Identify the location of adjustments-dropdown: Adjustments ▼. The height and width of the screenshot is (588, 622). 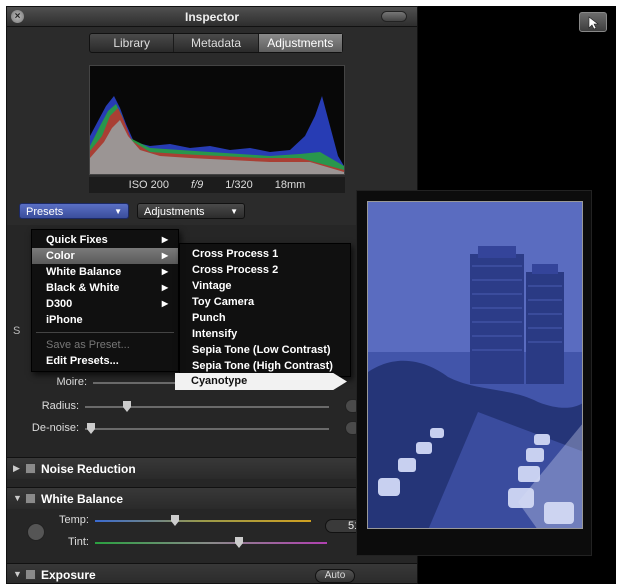
(191, 211).